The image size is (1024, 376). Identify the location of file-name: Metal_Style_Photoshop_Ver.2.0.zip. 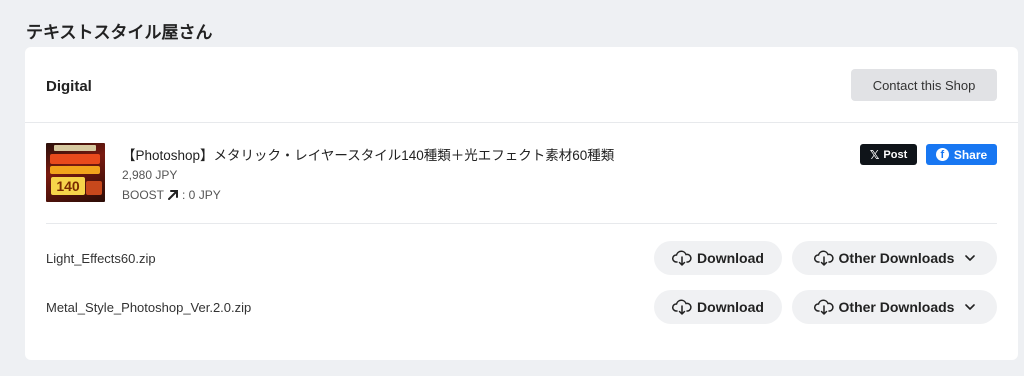
(149, 307).